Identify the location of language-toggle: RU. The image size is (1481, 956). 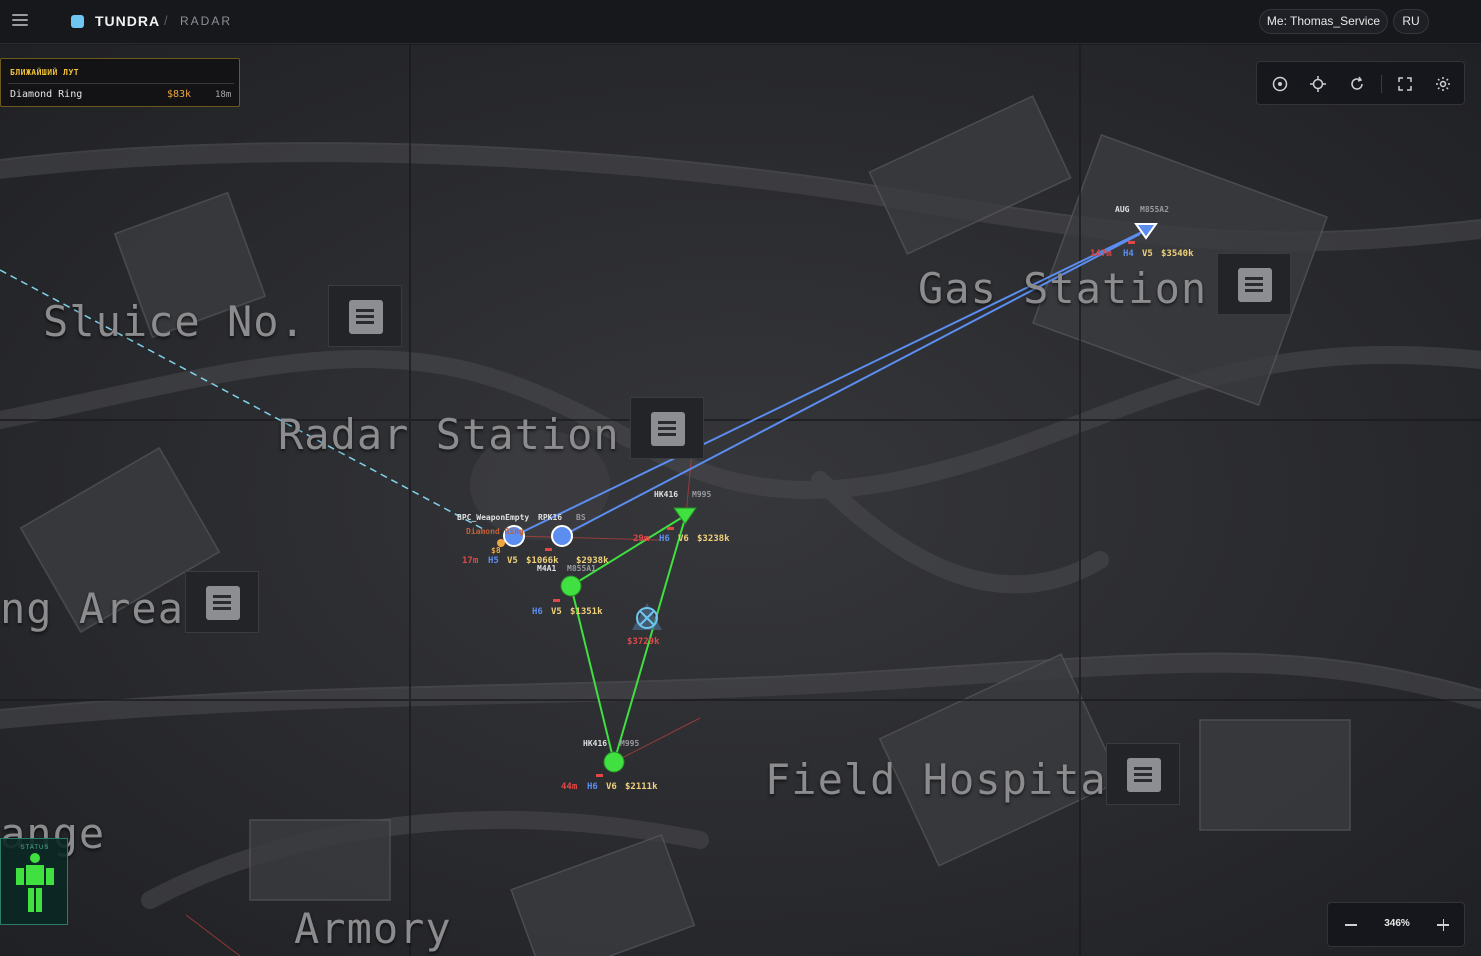
(1411, 21).